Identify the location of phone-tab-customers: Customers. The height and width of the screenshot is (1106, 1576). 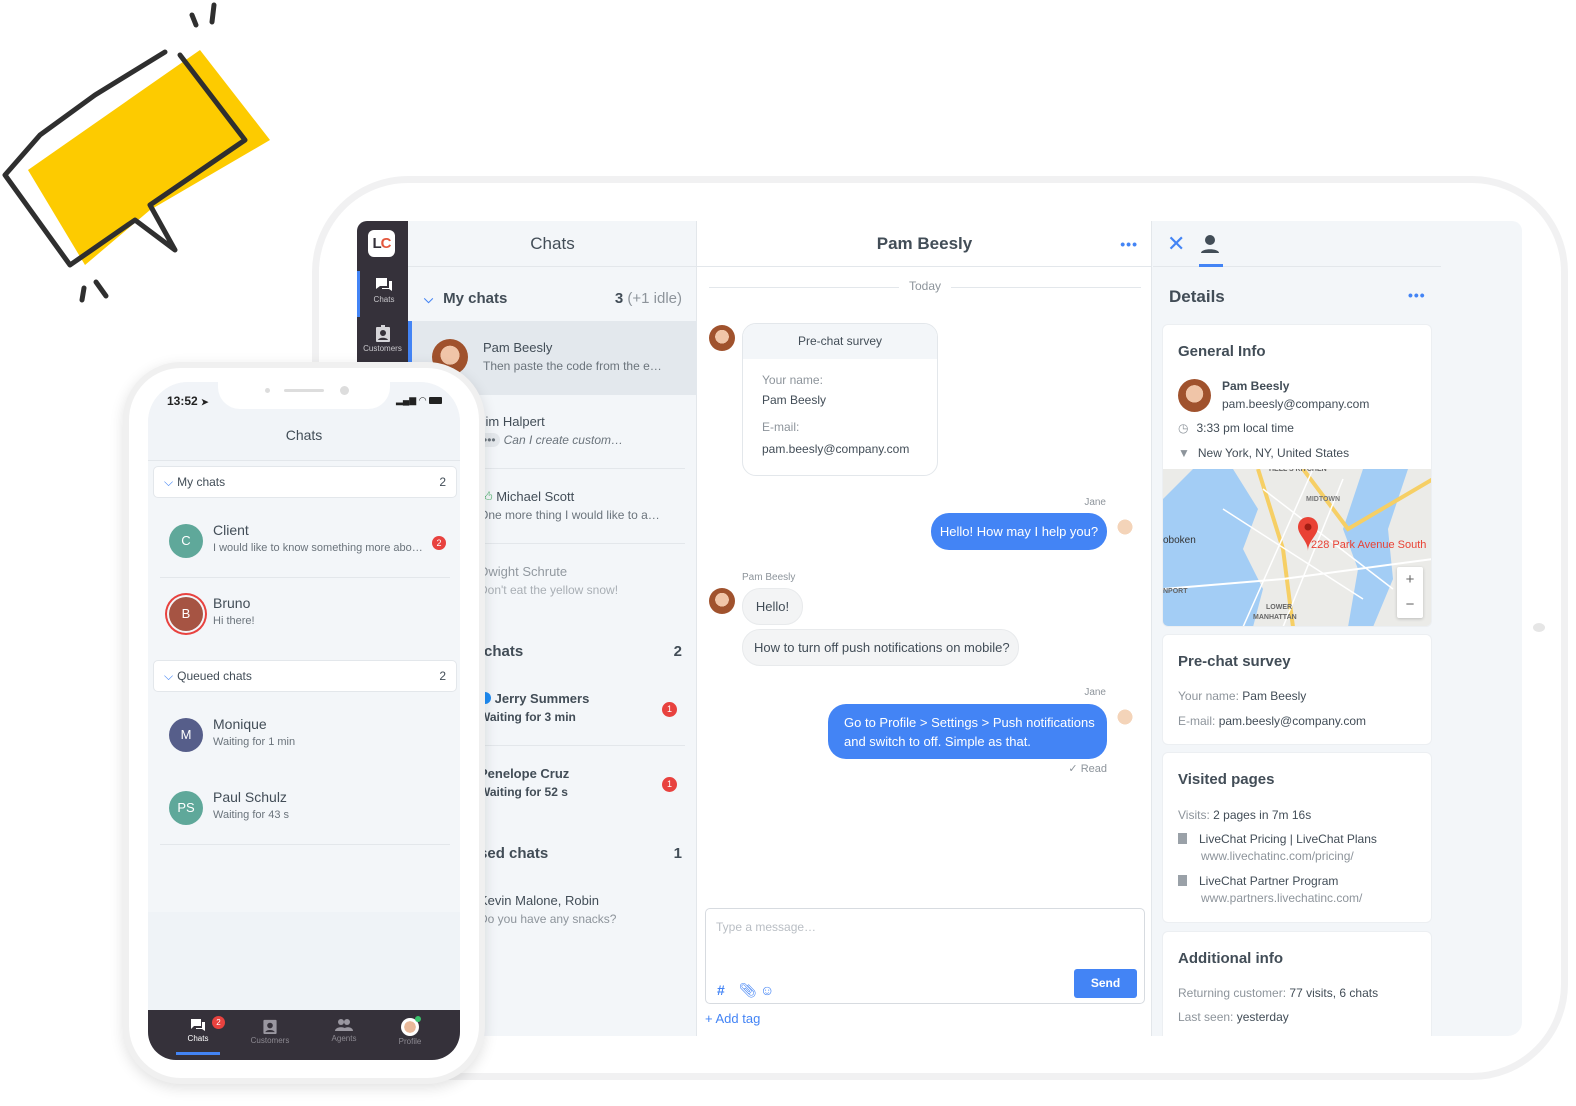
(270, 1031).